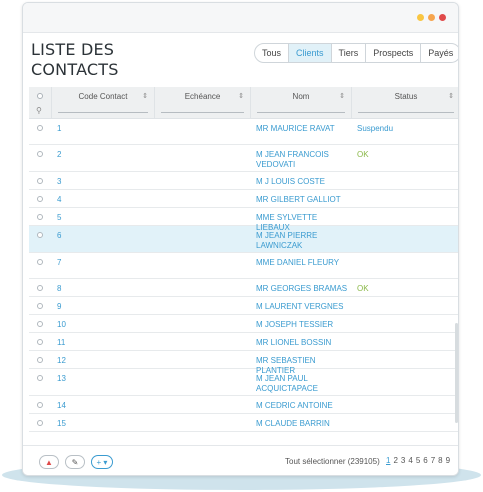 This screenshot has height=492, width=483. What do you see at coordinates (75, 462) in the screenshot?
I see `edit-button: ✎` at bounding box center [75, 462].